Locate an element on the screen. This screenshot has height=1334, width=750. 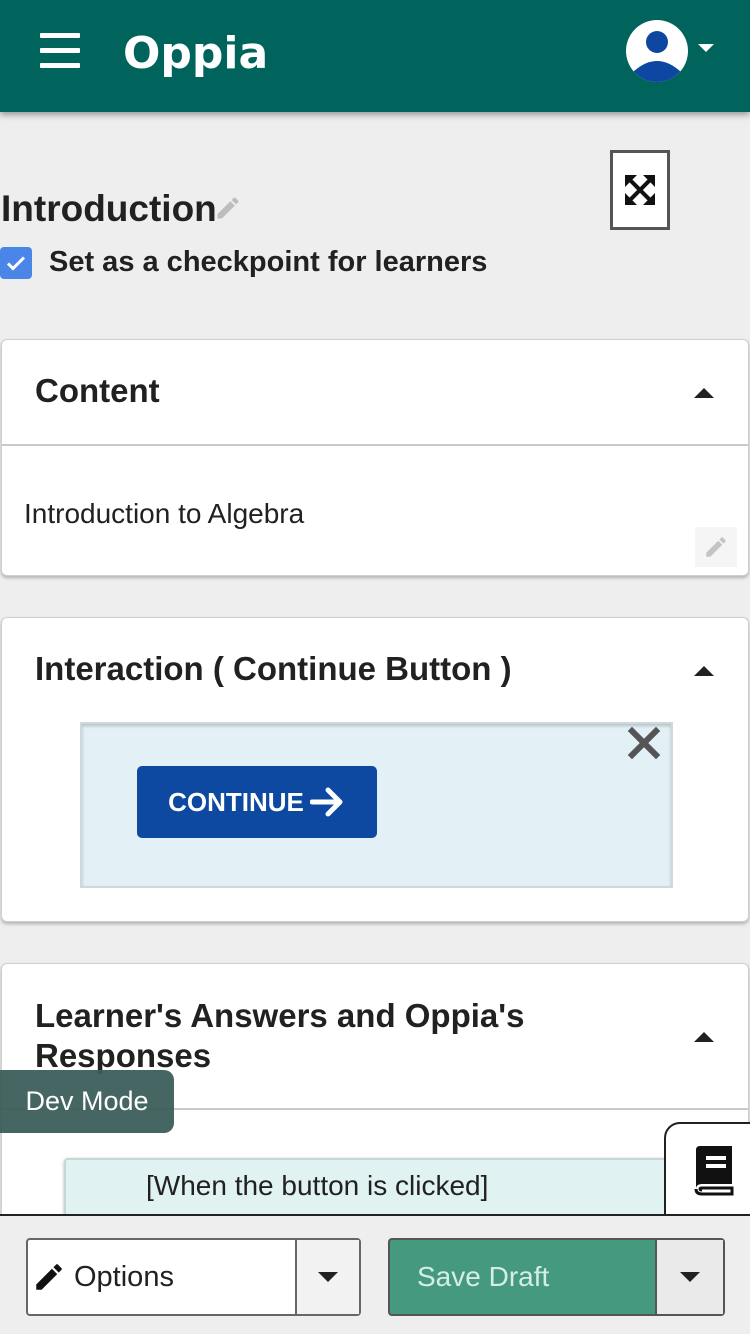
continue-button: CONTINUE is located at coordinates (257, 802).